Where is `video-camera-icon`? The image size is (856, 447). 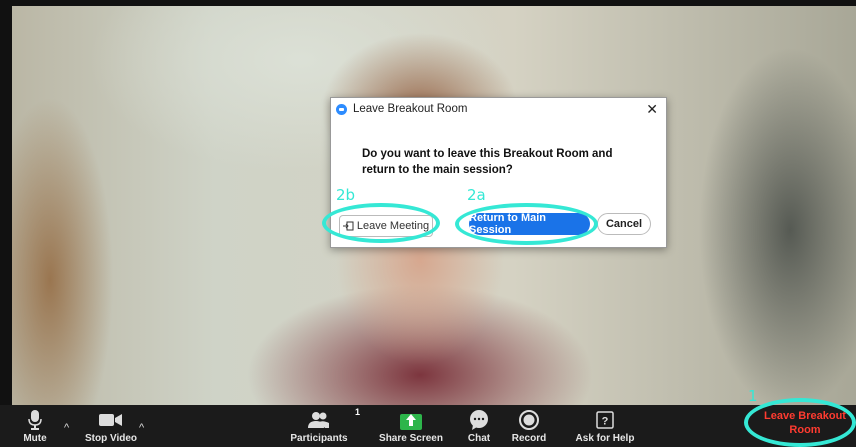
video-camera-icon is located at coordinates (111, 420).